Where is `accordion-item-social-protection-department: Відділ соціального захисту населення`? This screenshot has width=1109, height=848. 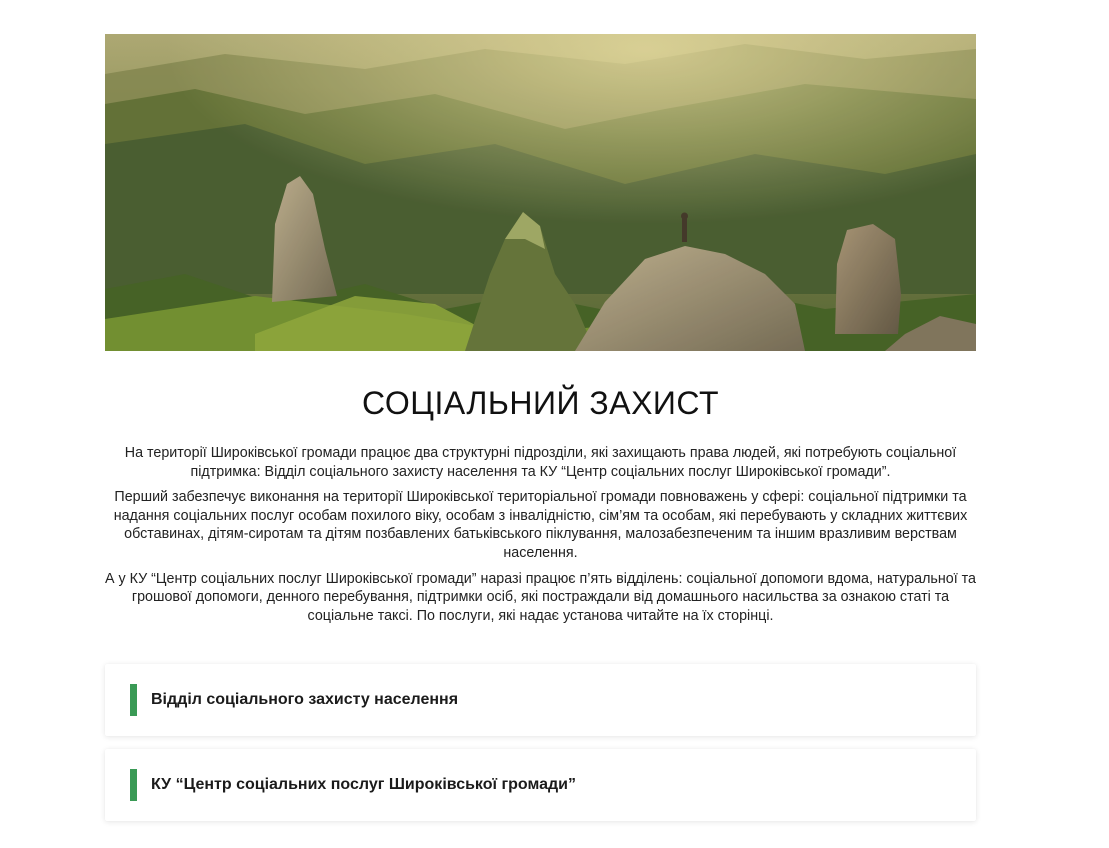
accordion-item-social-protection-department: Відділ соціального захисту населення is located at coordinates (540, 700).